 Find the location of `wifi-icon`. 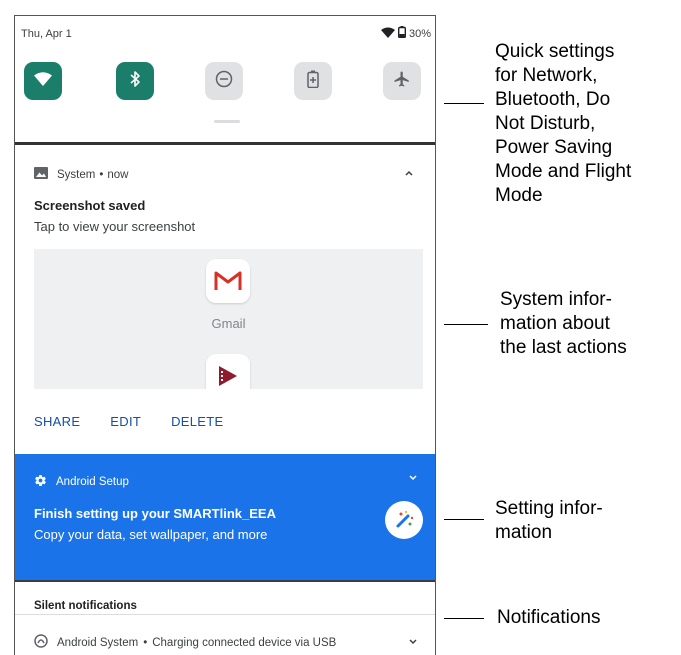

wifi-icon is located at coordinates (43, 81).